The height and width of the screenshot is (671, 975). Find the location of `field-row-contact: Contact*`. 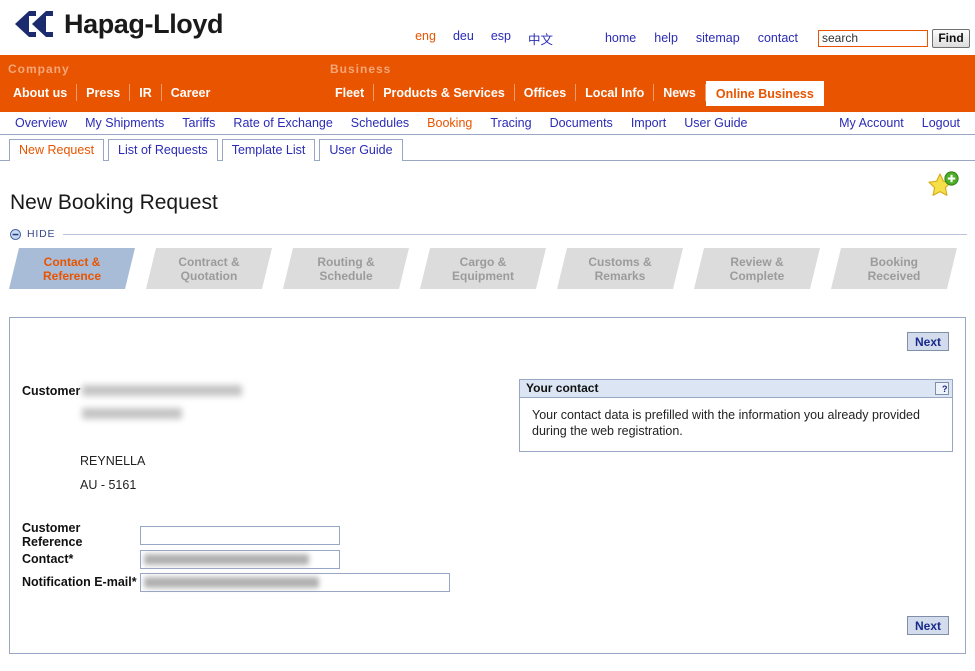

field-row-contact: Contact* is located at coordinates (181, 559).